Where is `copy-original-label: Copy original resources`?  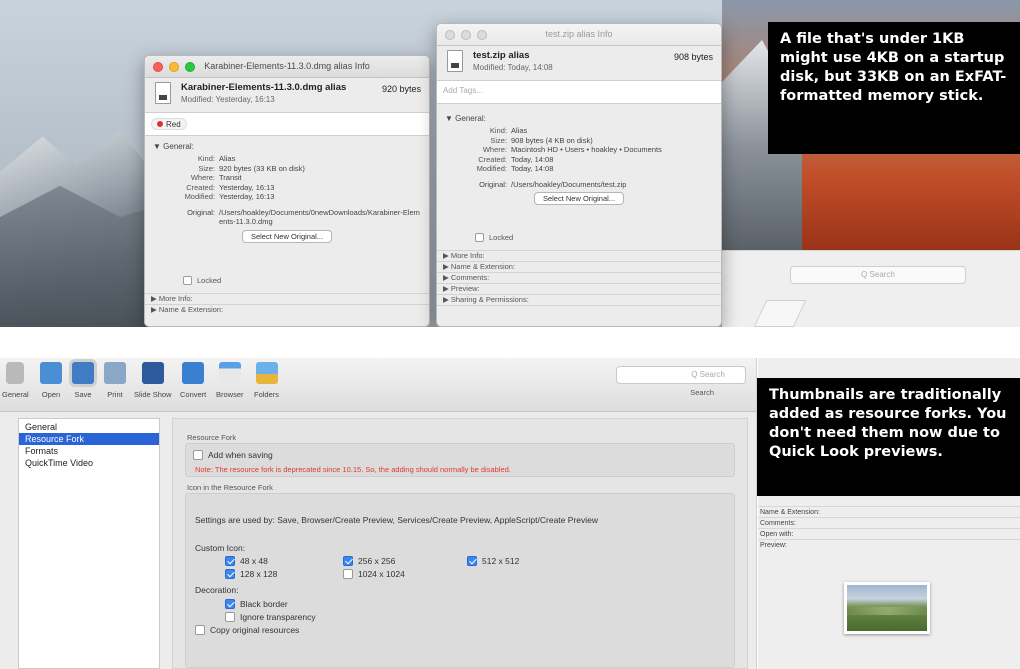
copy-original-label: Copy original resources is located at coordinates (255, 630).